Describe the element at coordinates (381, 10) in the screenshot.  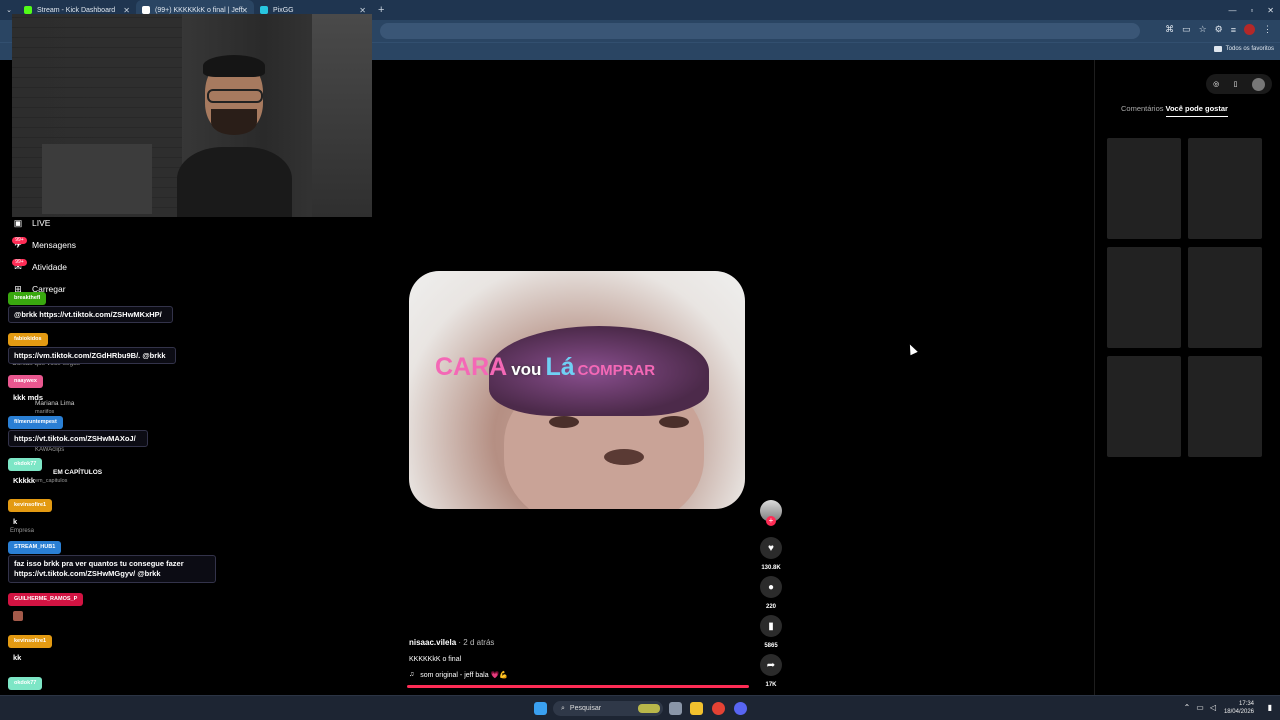
I see `new-tab-button: +` at that location.